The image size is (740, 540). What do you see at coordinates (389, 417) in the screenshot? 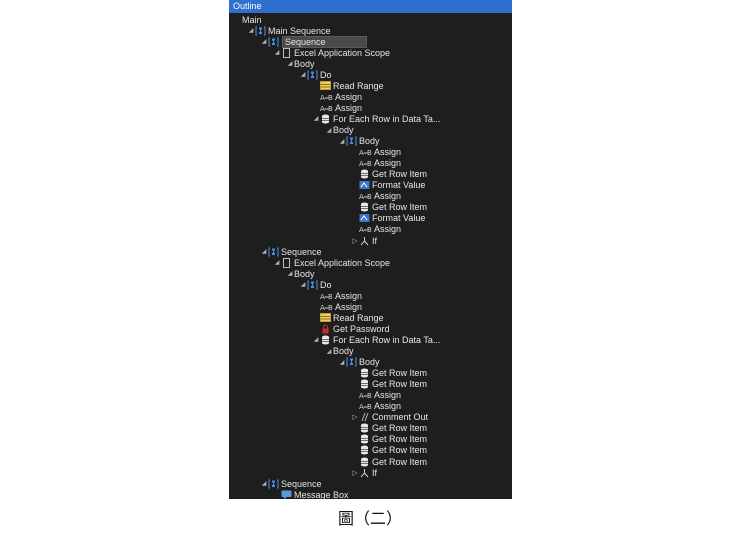
I see `tree-item: ▷ Comment Out` at bounding box center [389, 417].